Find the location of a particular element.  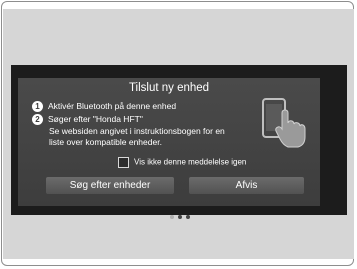

step-2-text: Søger efter "Honda HFT" is located at coordinates (95, 119).